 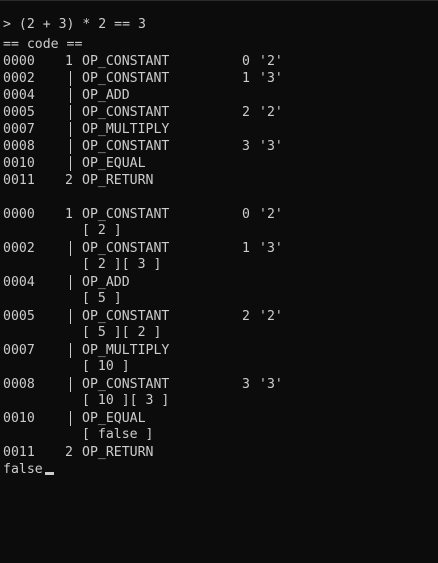 I want to click on trace-line-number: 1, so click(x=69, y=214).